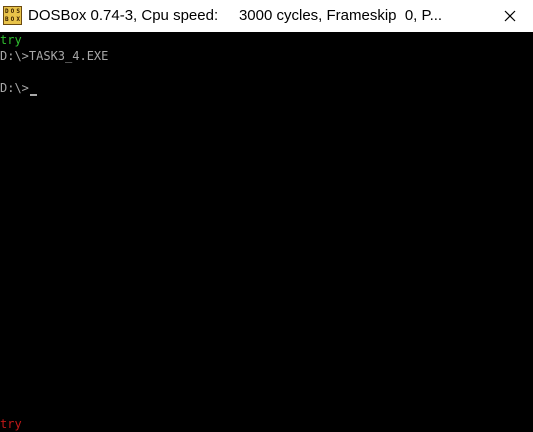  Describe the element at coordinates (33, 95) in the screenshot. I see `text-cursor` at that location.